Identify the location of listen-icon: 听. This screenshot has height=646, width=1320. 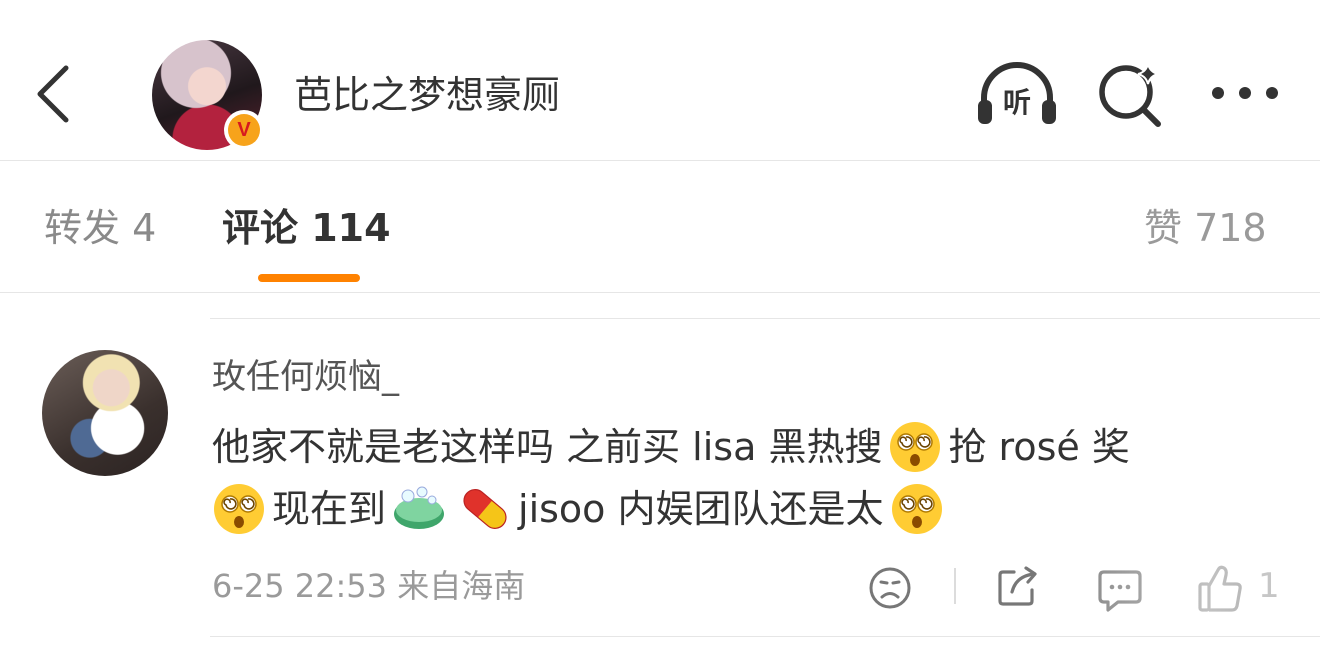
(1017, 95).